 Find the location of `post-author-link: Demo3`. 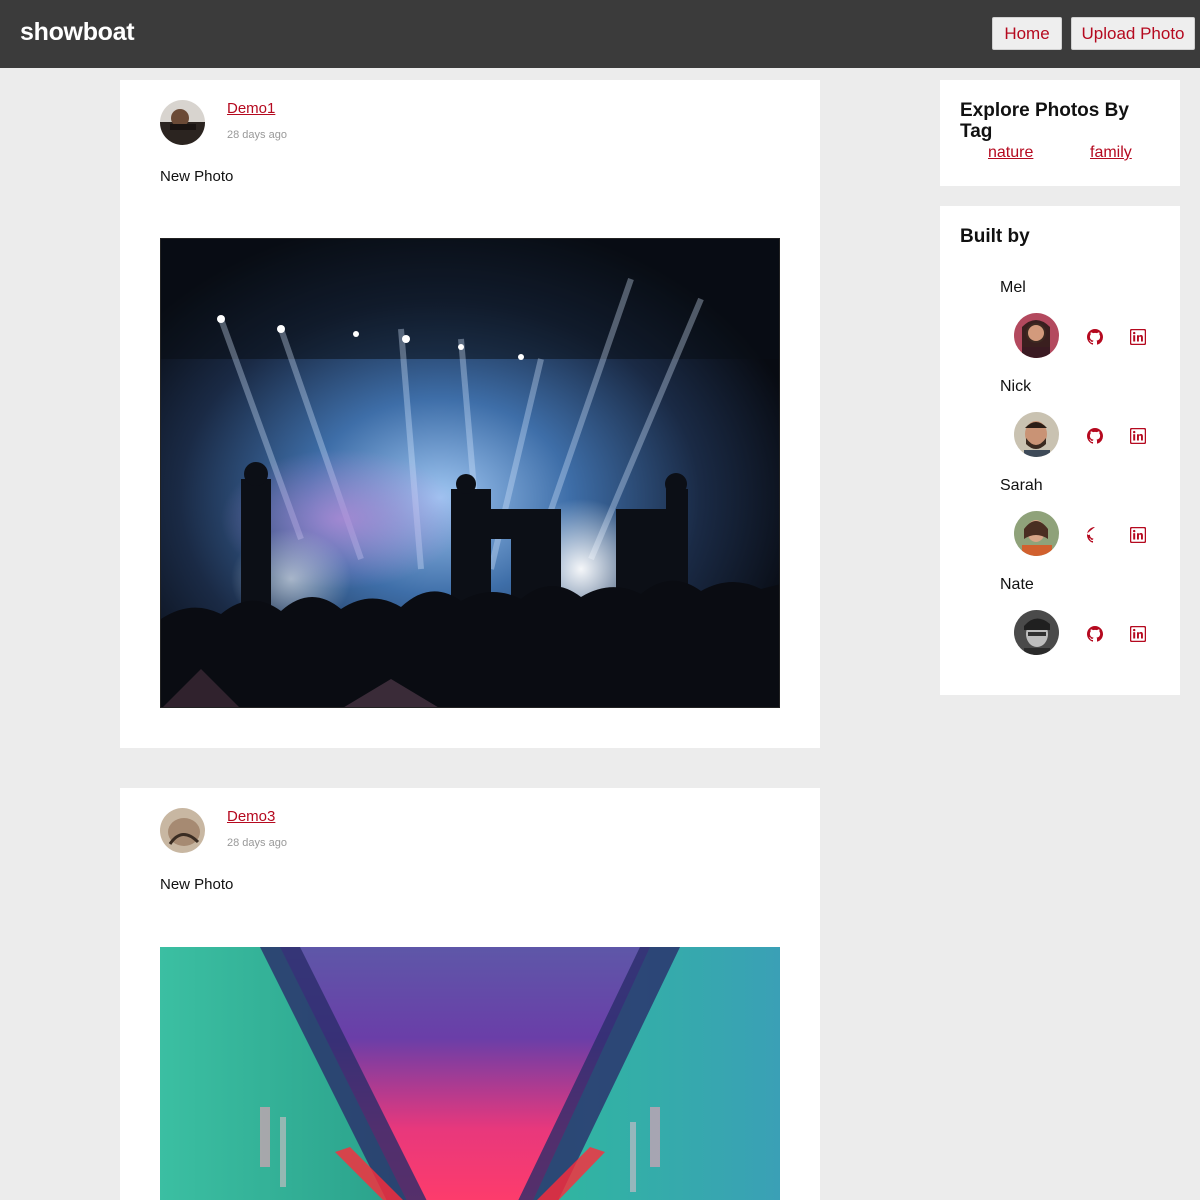

post-author-link: Demo3 is located at coordinates (251, 816).